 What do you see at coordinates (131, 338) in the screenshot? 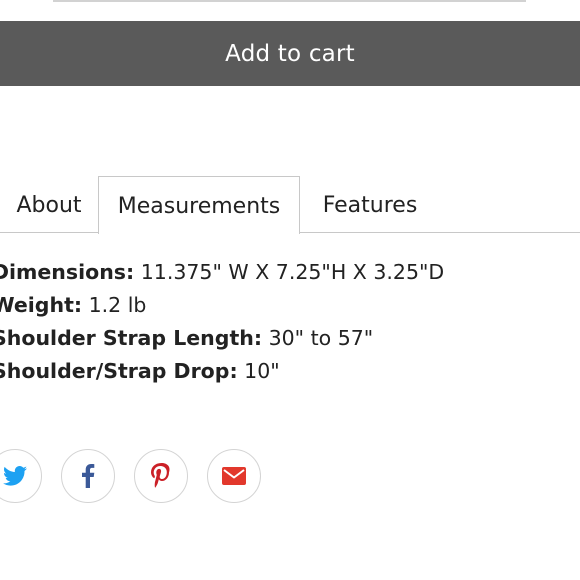
I see `spec-label: Shoulder Strap Length:` at bounding box center [131, 338].